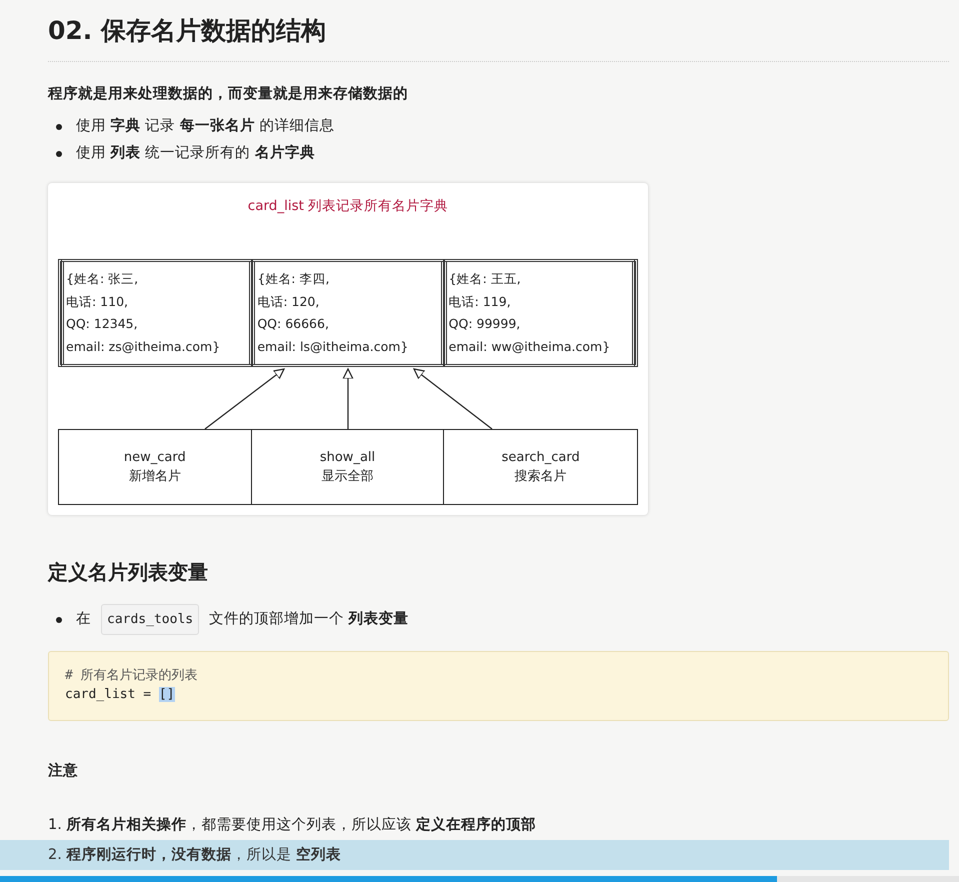  Describe the element at coordinates (540, 477) in the screenshot. I see `function-label: 搜索名片` at that location.